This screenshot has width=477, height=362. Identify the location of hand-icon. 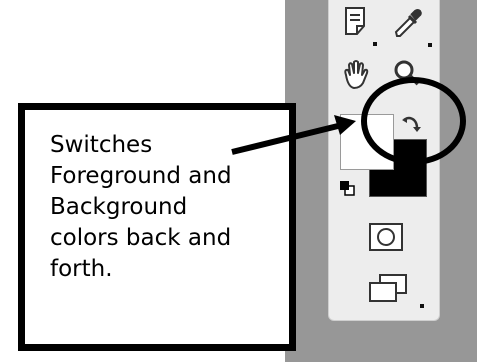
(356, 74).